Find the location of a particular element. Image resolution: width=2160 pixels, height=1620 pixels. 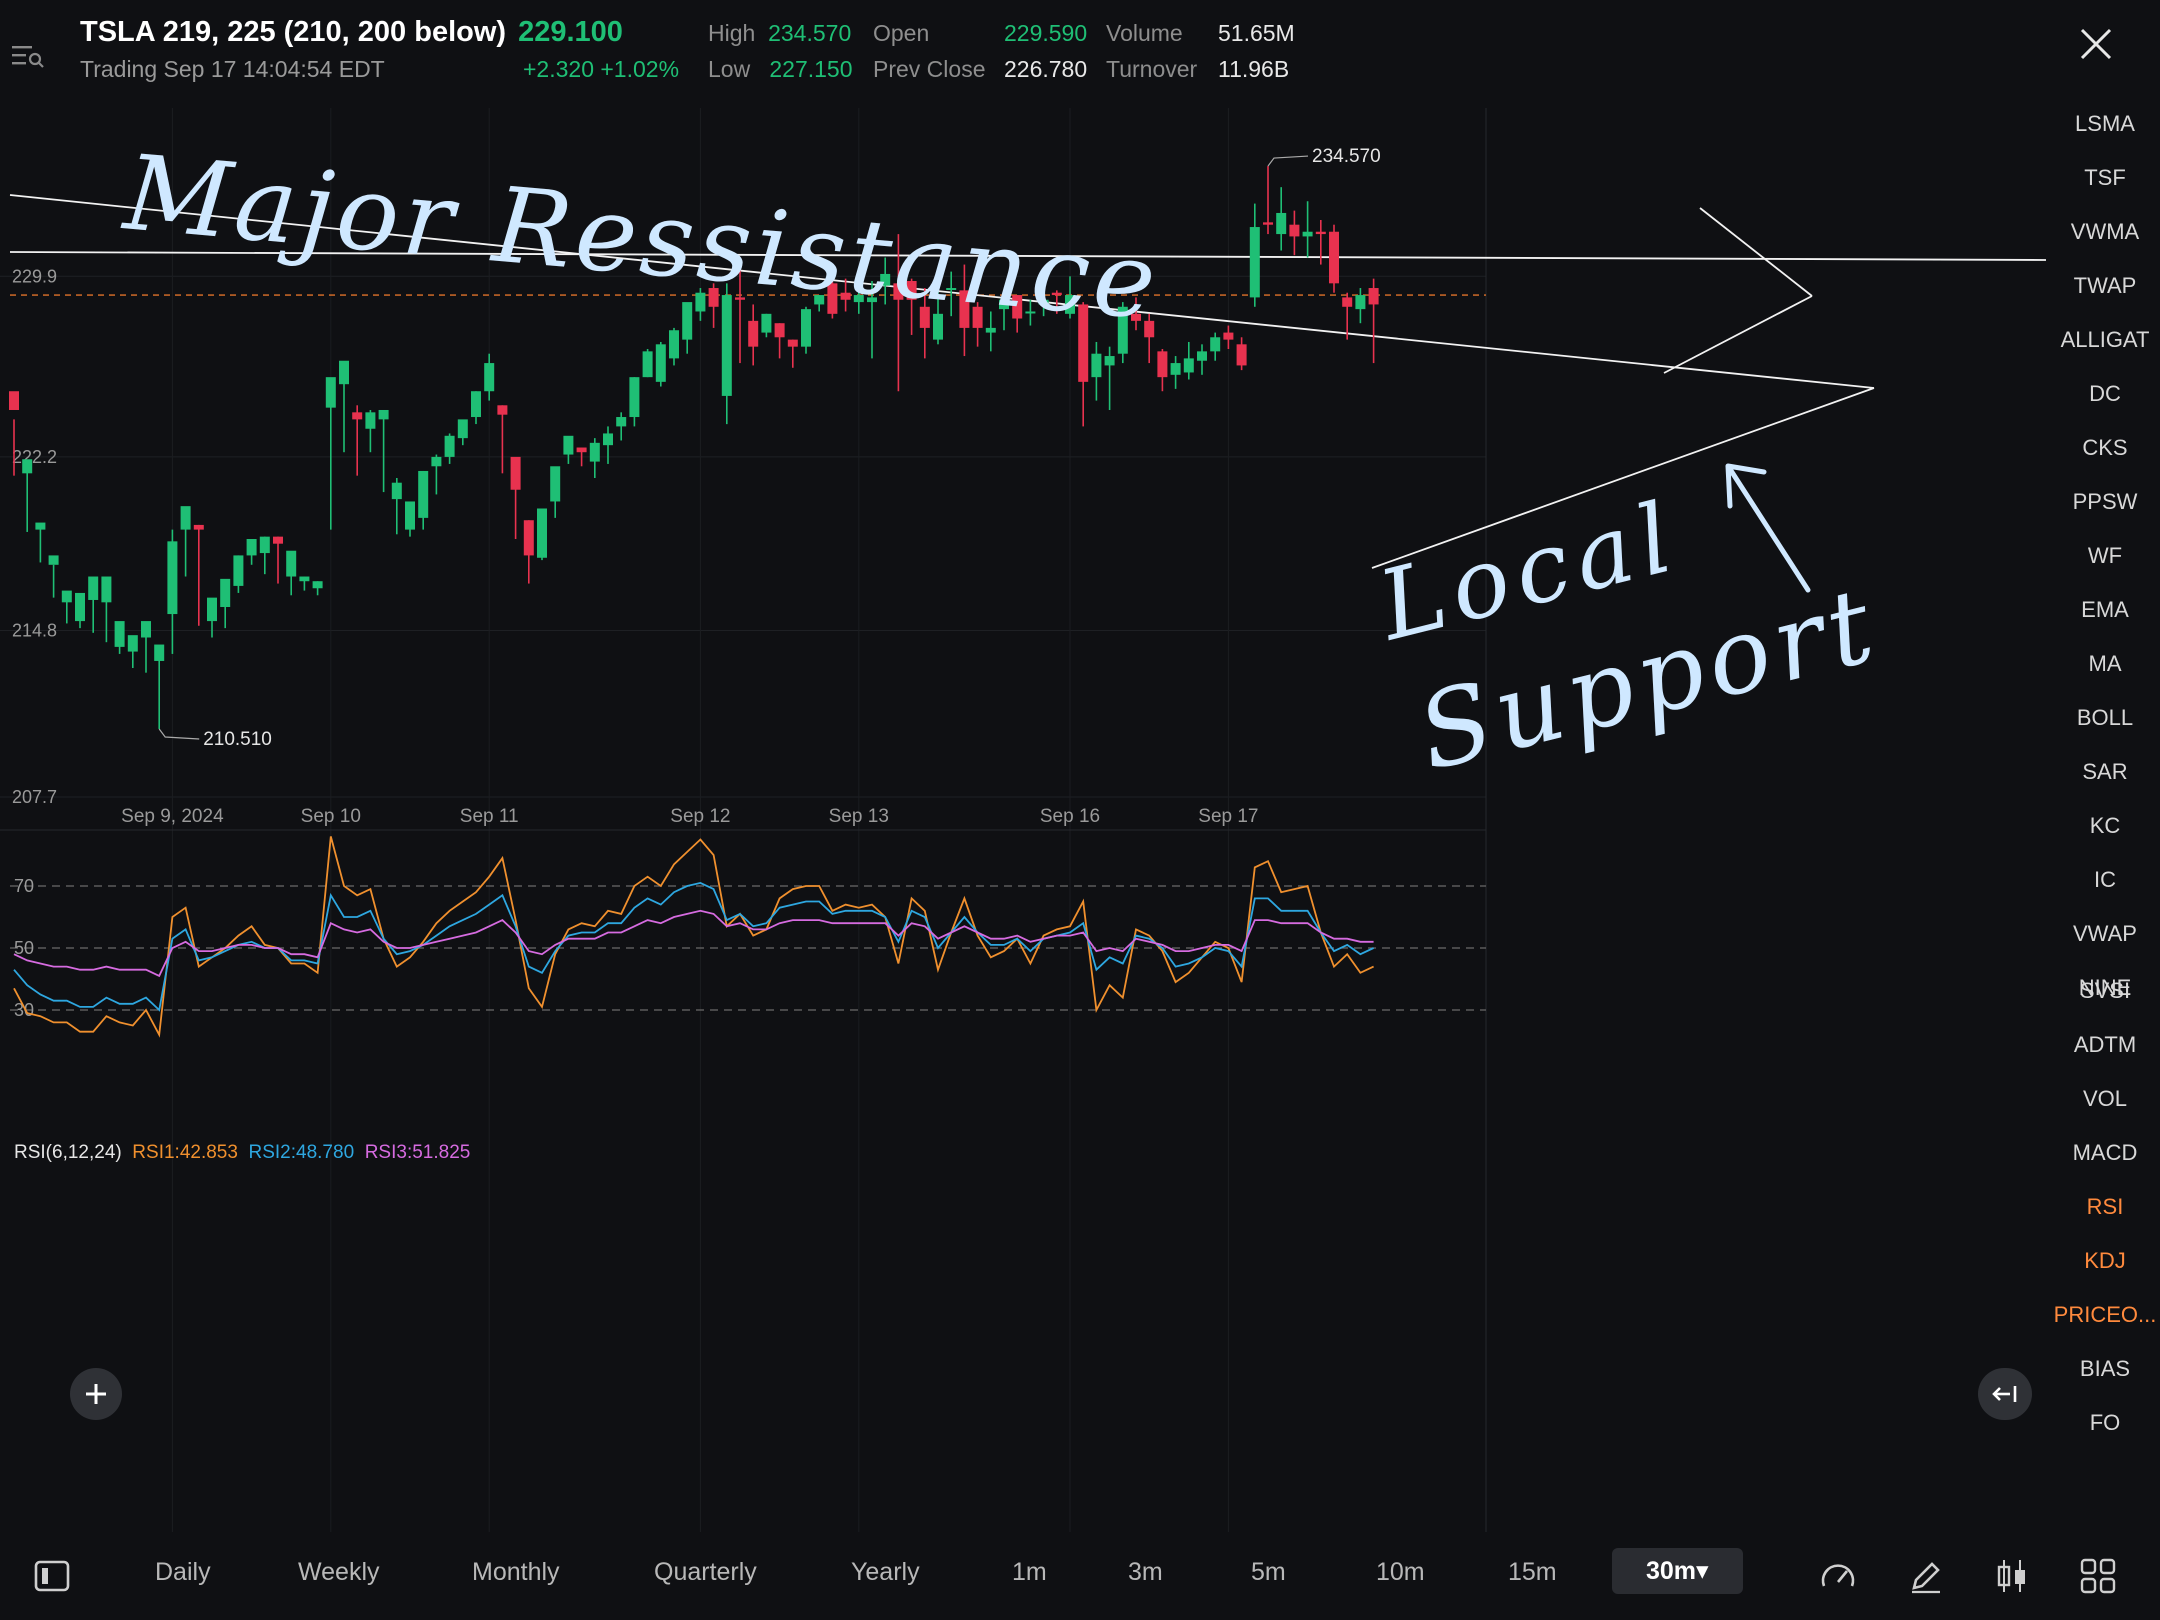

low-price-label: 210.510 is located at coordinates (237, 739).